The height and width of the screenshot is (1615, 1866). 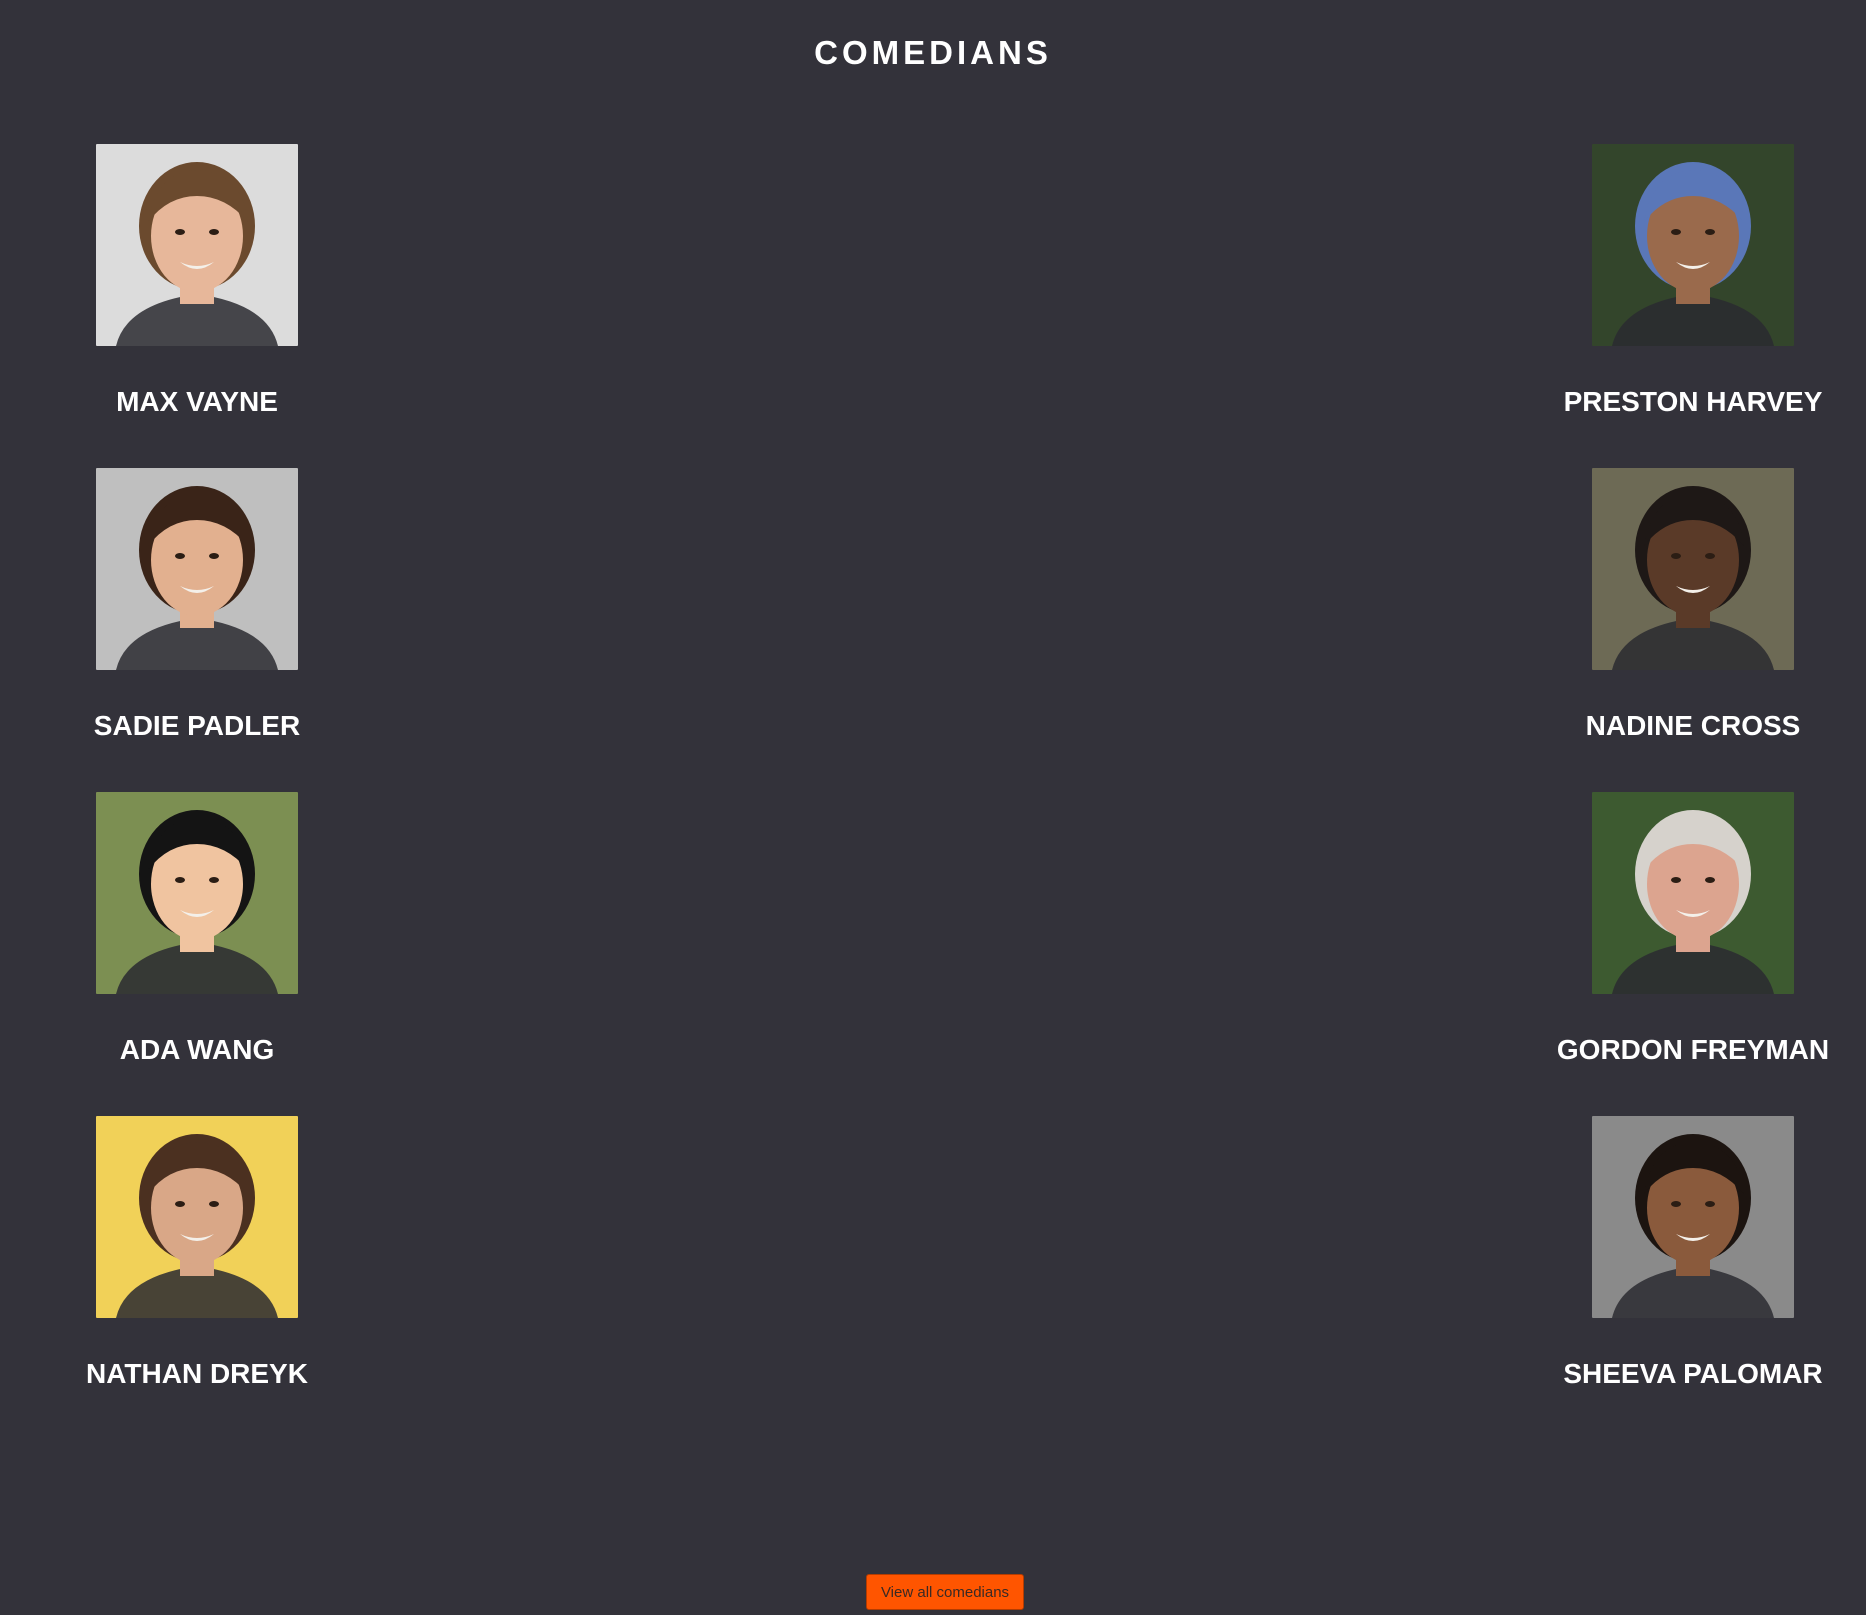 I want to click on comedian-card: GORDON FREYMAN, so click(x=1693, y=954).